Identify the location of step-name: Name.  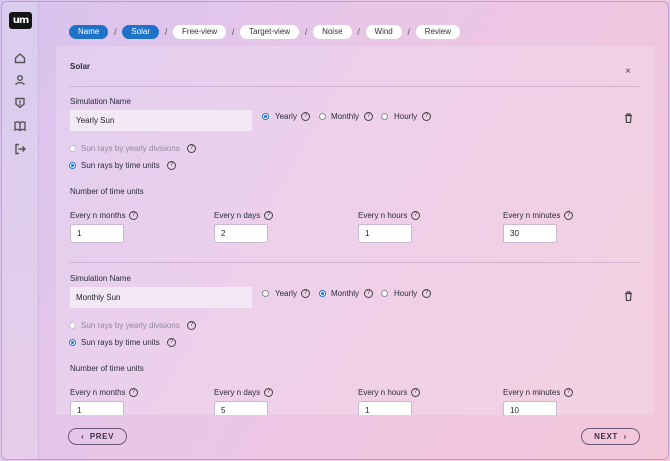
(89, 31).